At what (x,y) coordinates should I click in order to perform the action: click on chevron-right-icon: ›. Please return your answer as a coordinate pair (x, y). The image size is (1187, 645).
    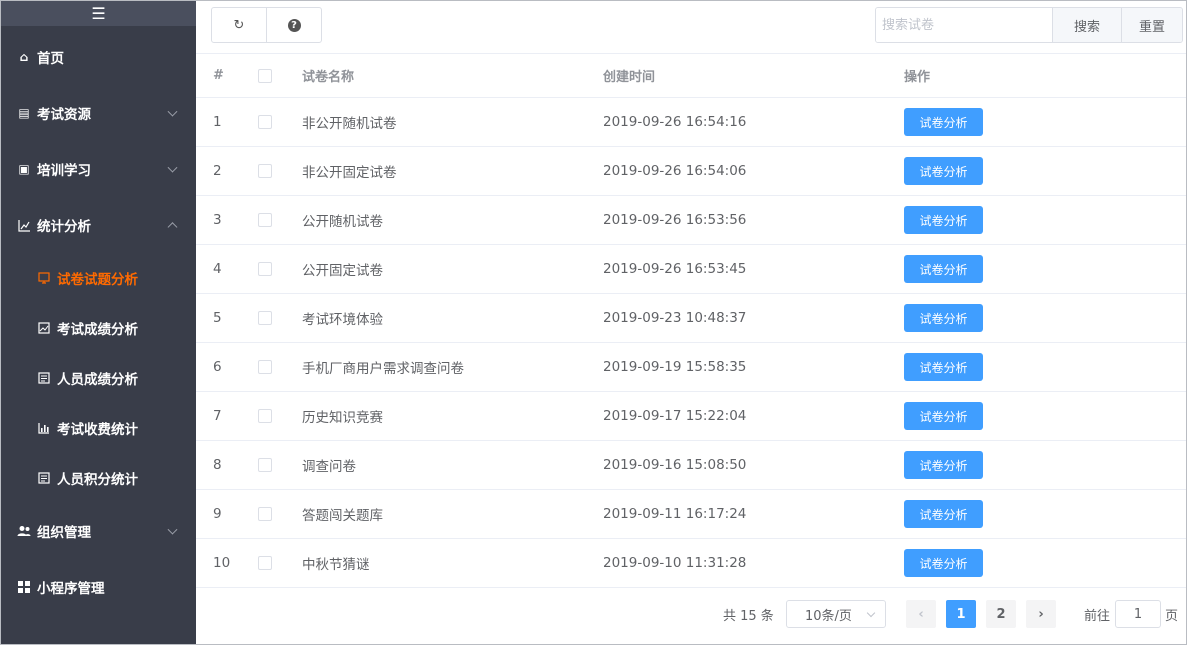
    Looking at the image, I should click on (1041, 614).